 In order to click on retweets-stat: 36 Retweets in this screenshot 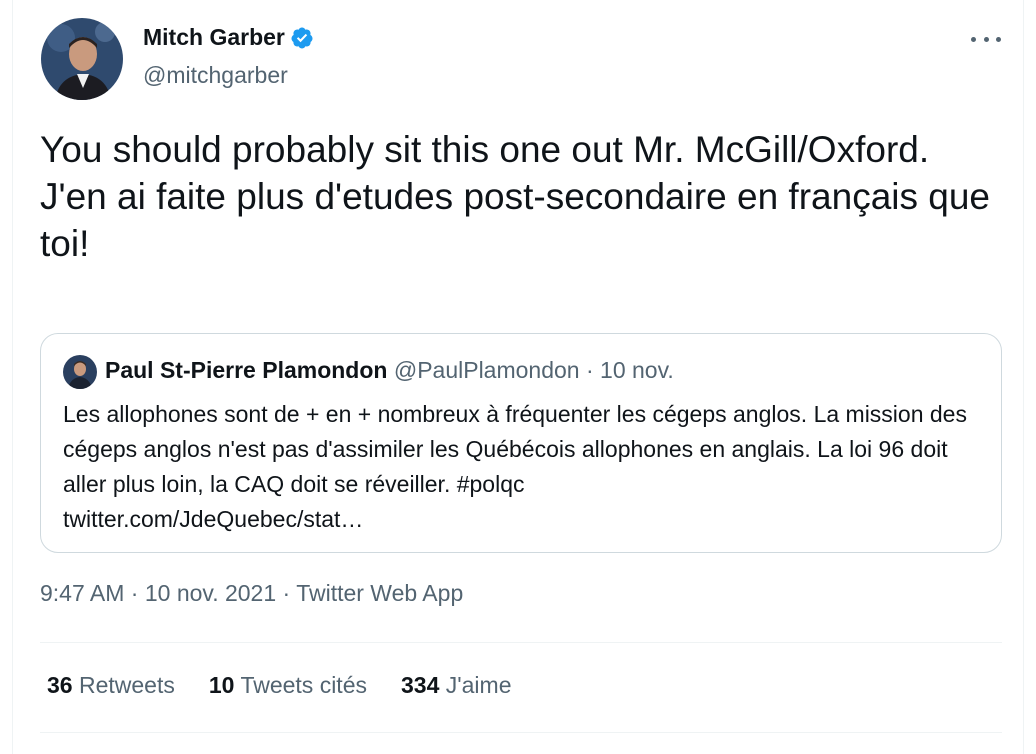, I will do `click(111, 685)`.